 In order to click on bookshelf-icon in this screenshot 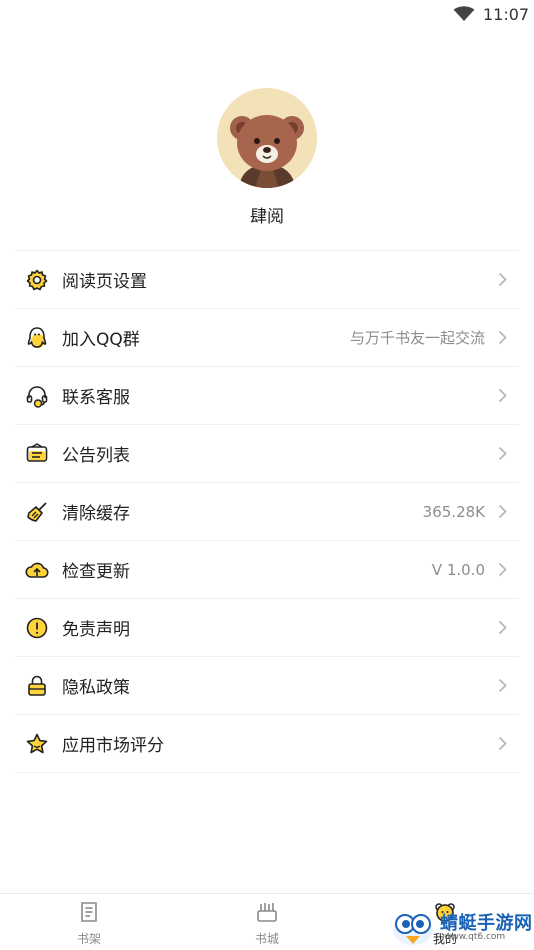, I will do `click(89, 912)`.